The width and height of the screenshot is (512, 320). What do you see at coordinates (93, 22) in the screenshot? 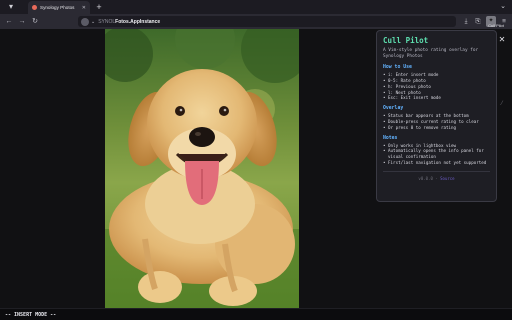
I see `chevron-down-icon: ⌄` at bounding box center [93, 22].